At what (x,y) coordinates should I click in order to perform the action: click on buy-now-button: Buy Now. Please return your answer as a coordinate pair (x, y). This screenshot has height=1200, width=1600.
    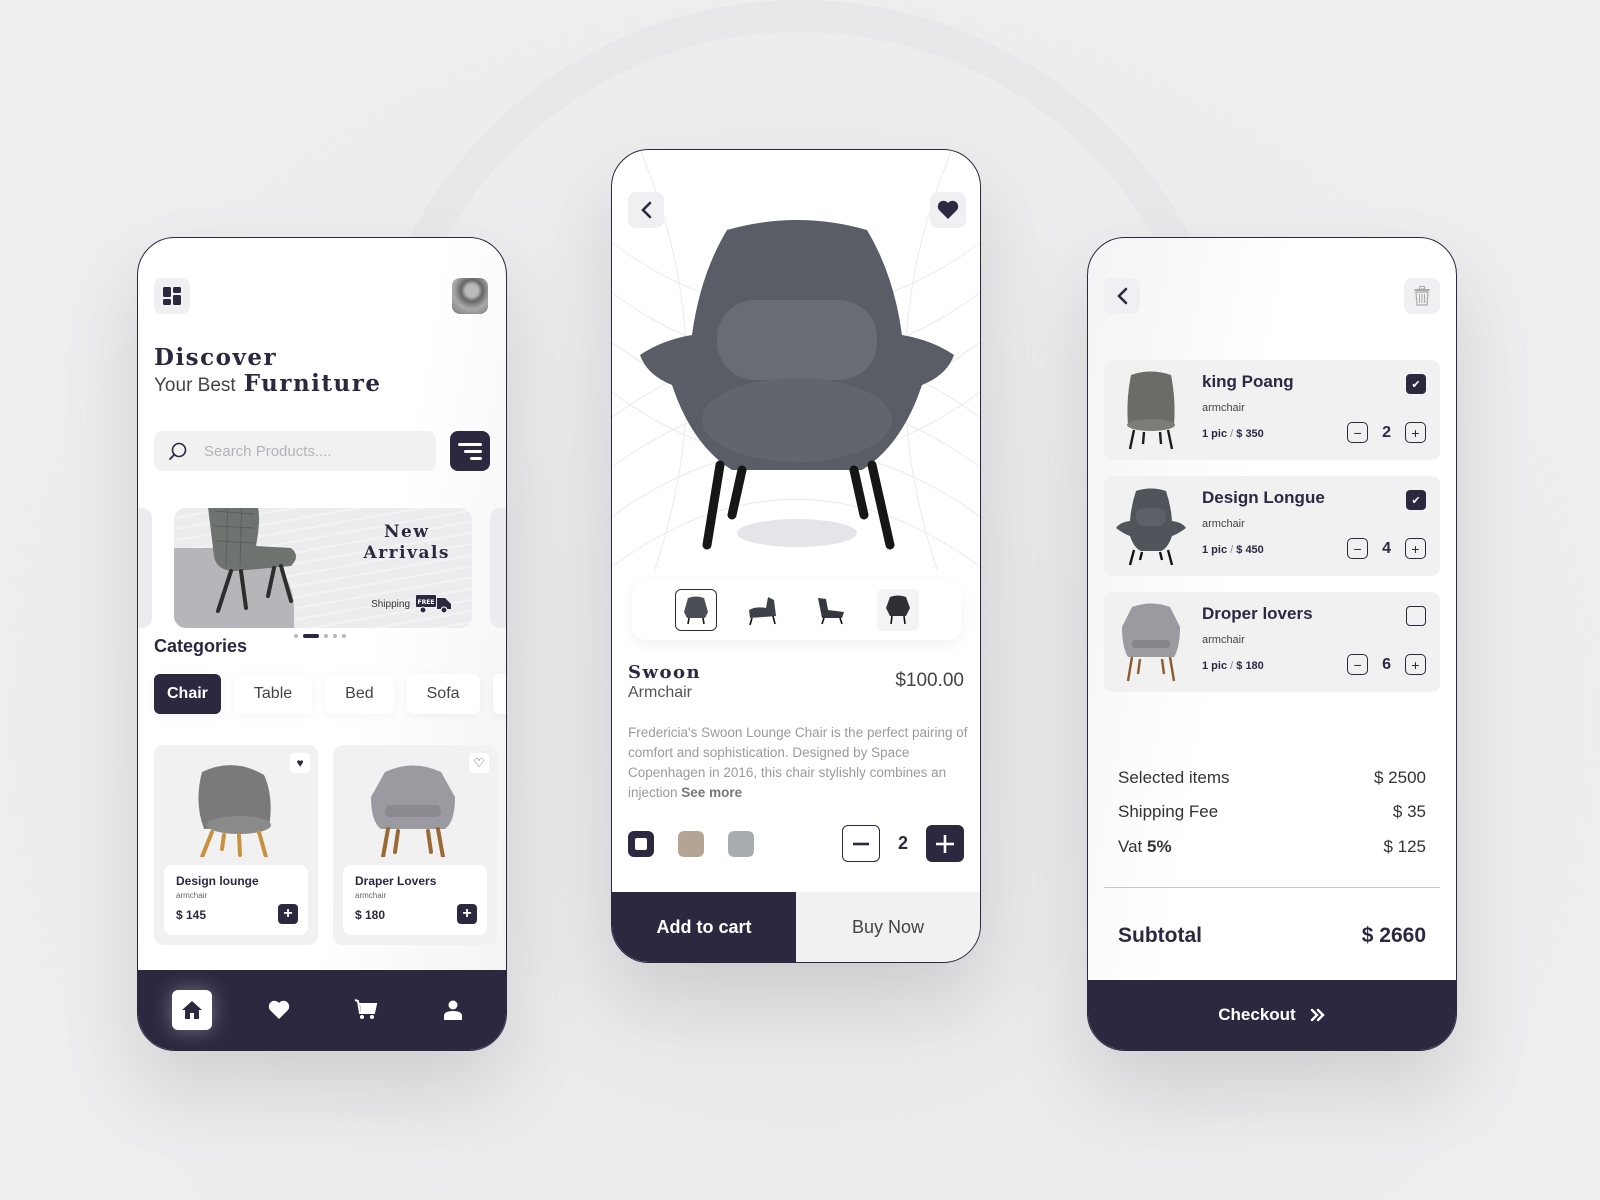
    Looking at the image, I should click on (888, 927).